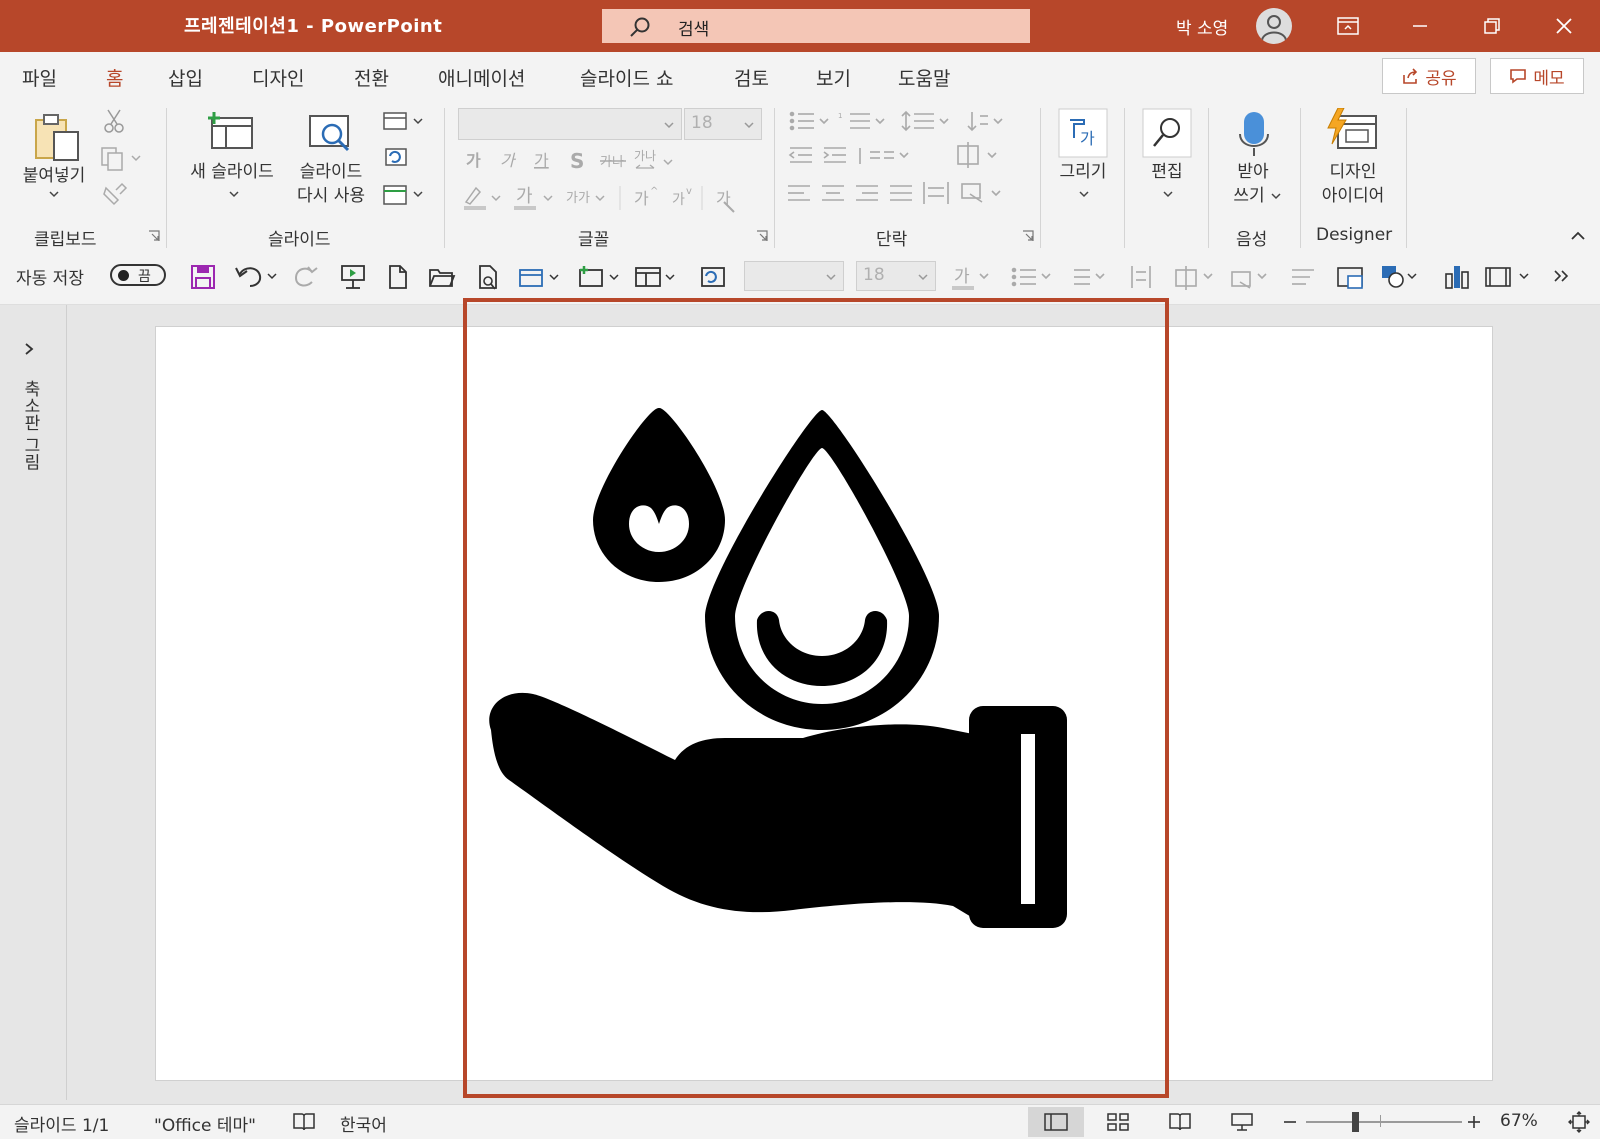  I want to click on tab-transitions: 전환, so click(371, 77).